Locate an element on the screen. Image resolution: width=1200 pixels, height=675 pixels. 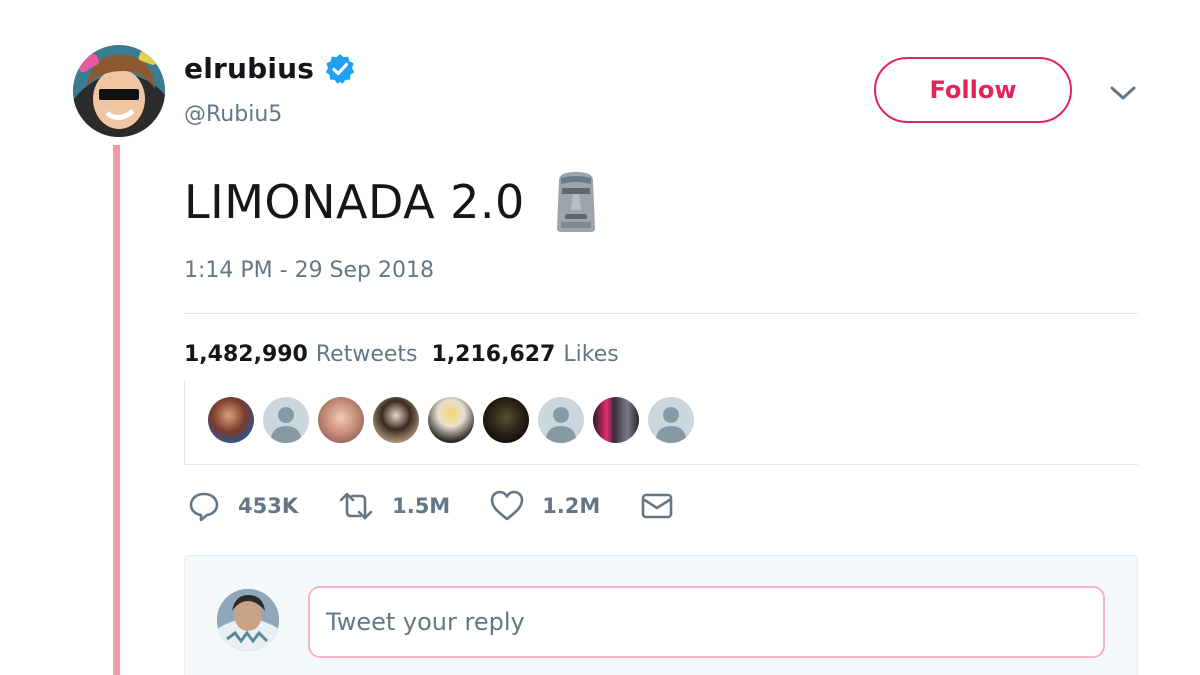
reply-composer is located at coordinates (661, 615).